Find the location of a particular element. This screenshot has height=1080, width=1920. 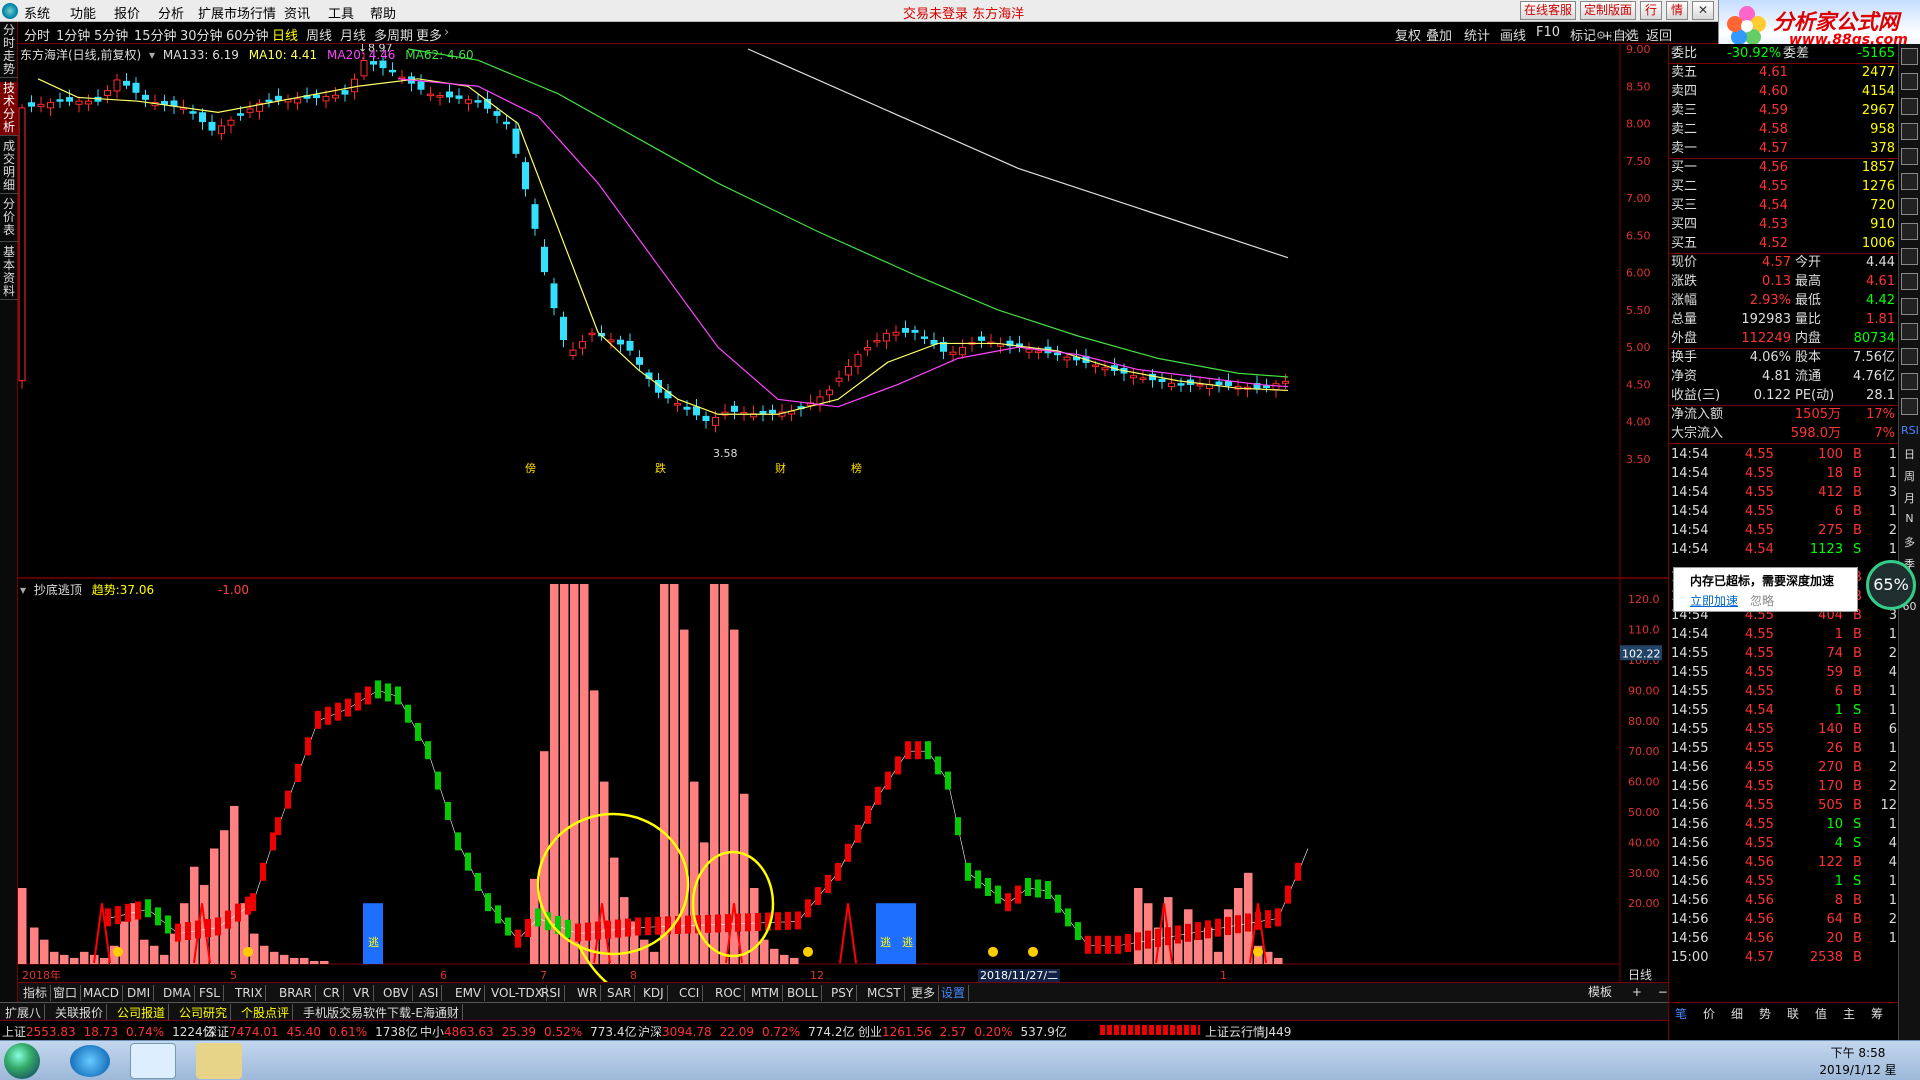

start-button-icon is located at coordinates (22, 1061).